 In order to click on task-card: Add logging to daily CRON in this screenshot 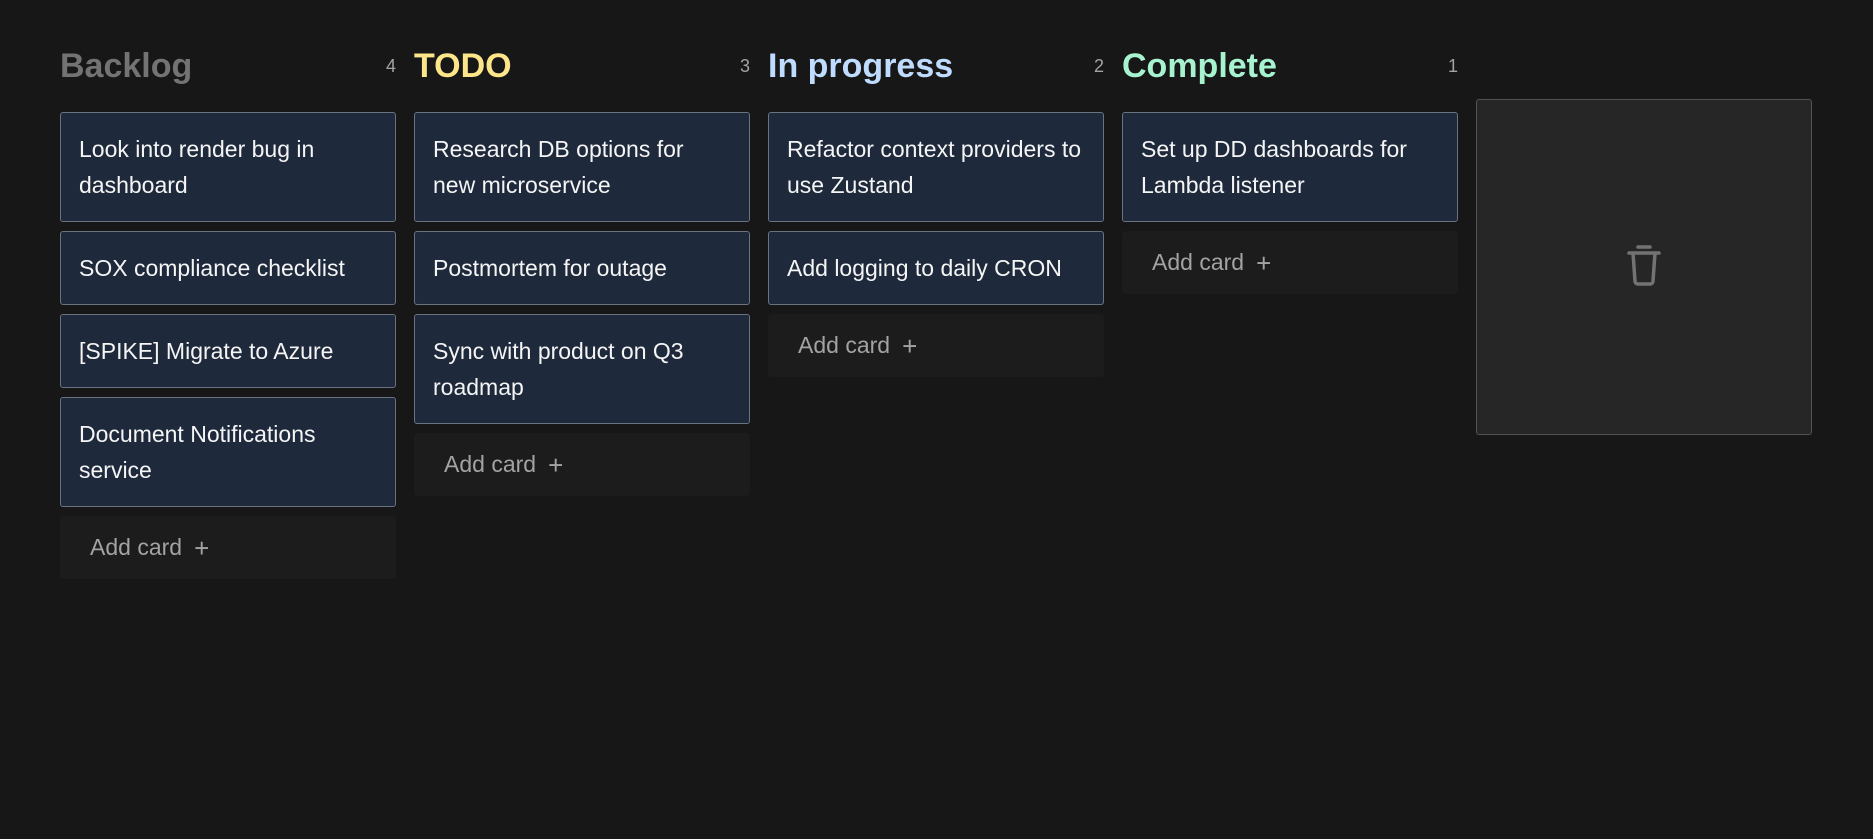, I will do `click(936, 268)`.